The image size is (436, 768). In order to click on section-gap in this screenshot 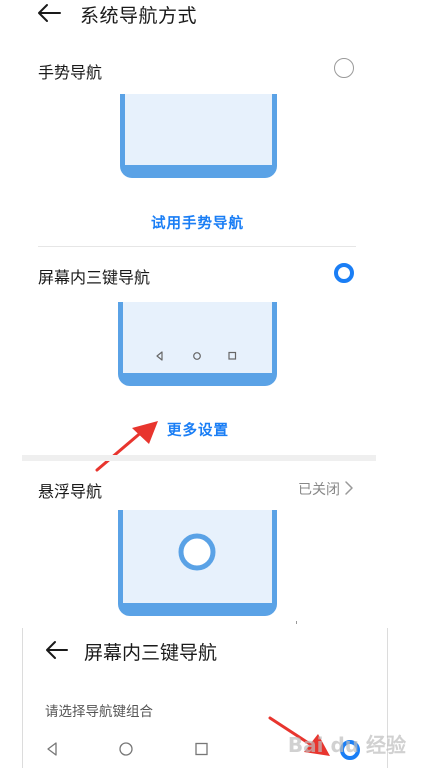, I will do `click(199, 458)`.